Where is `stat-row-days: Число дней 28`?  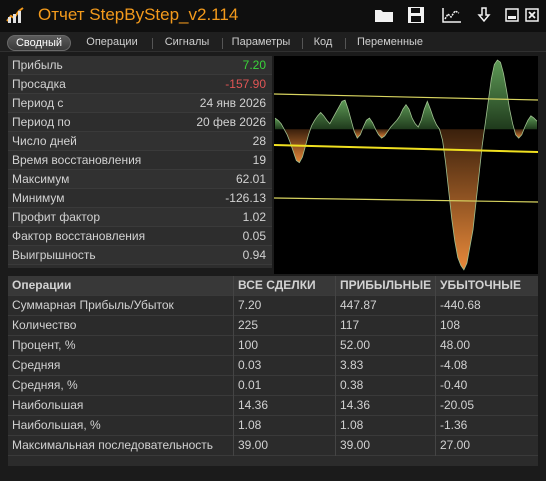 stat-row-days: Число дней 28 is located at coordinates (140, 141).